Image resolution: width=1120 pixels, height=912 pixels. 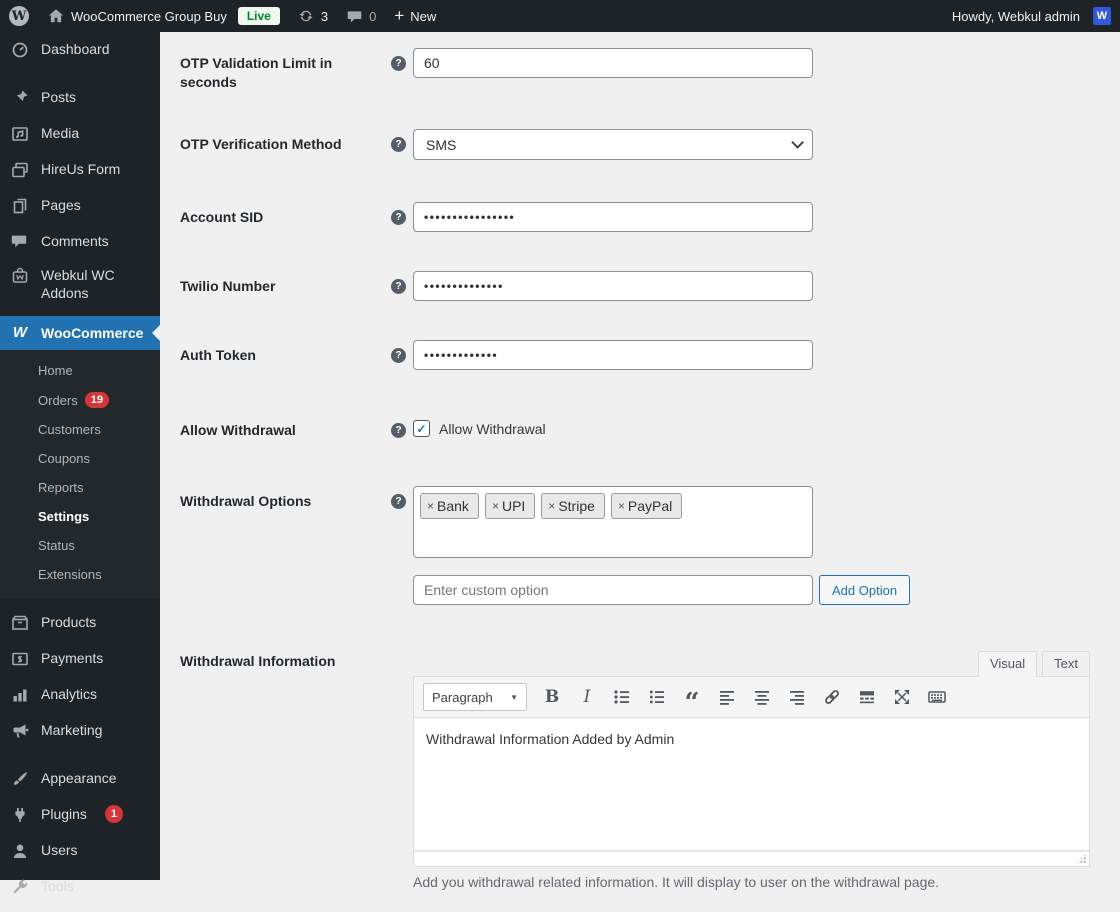 What do you see at coordinates (550, 739) in the screenshot?
I see `editor-text: Withdrawal Information Added by Admin` at bounding box center [550, 739].